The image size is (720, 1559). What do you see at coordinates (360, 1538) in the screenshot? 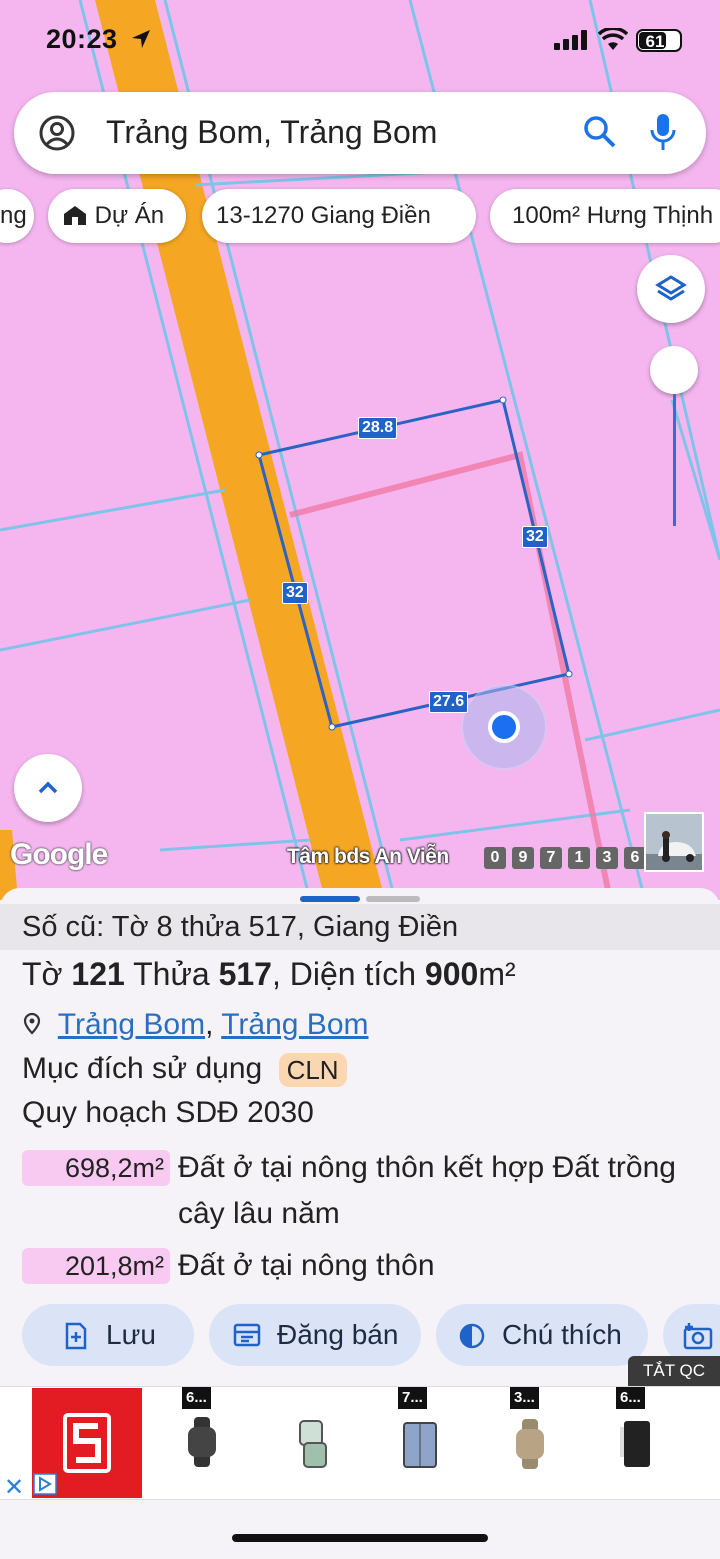
I see `home-indicator` at bounding box center [360, 1538].